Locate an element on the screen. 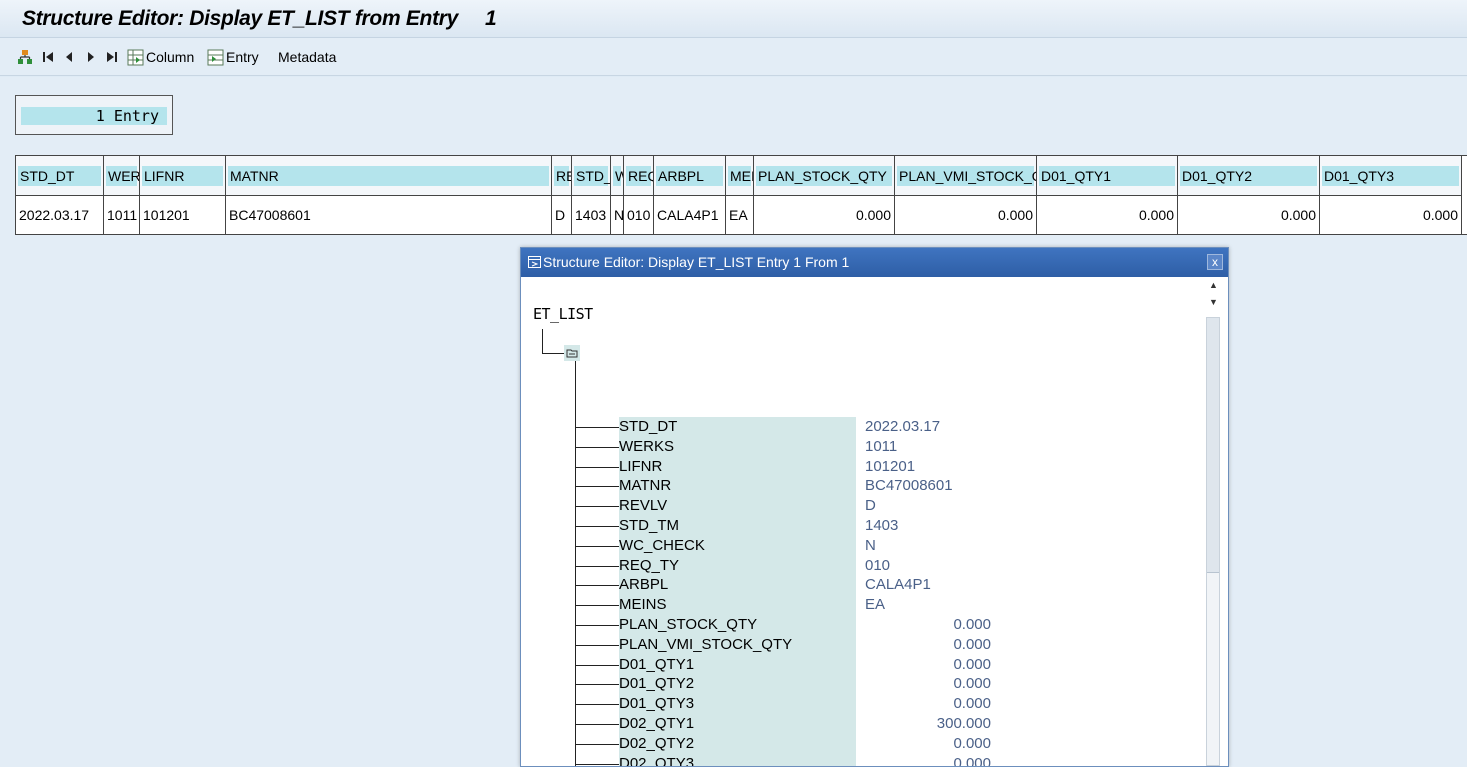 The height and width of the screenshot is (767, 1467). column-header: STD_DT is located at coordinates (60, 175).